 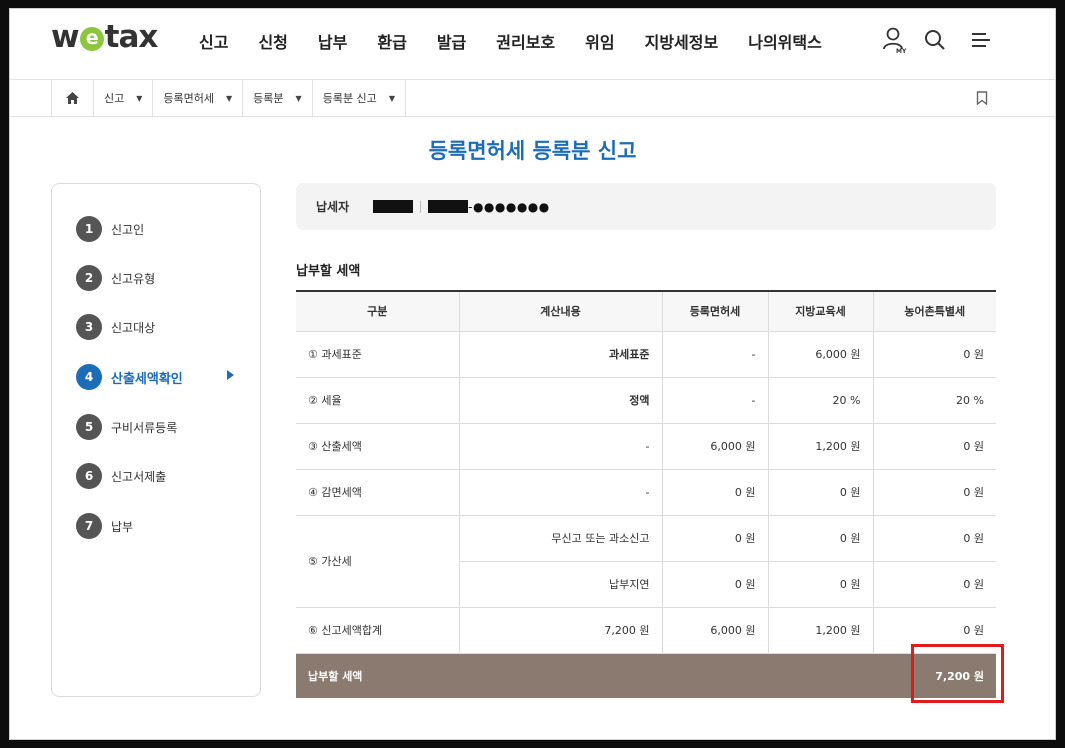 I want to click on step-label: 구비서류등록, so click(x=144, y=427).